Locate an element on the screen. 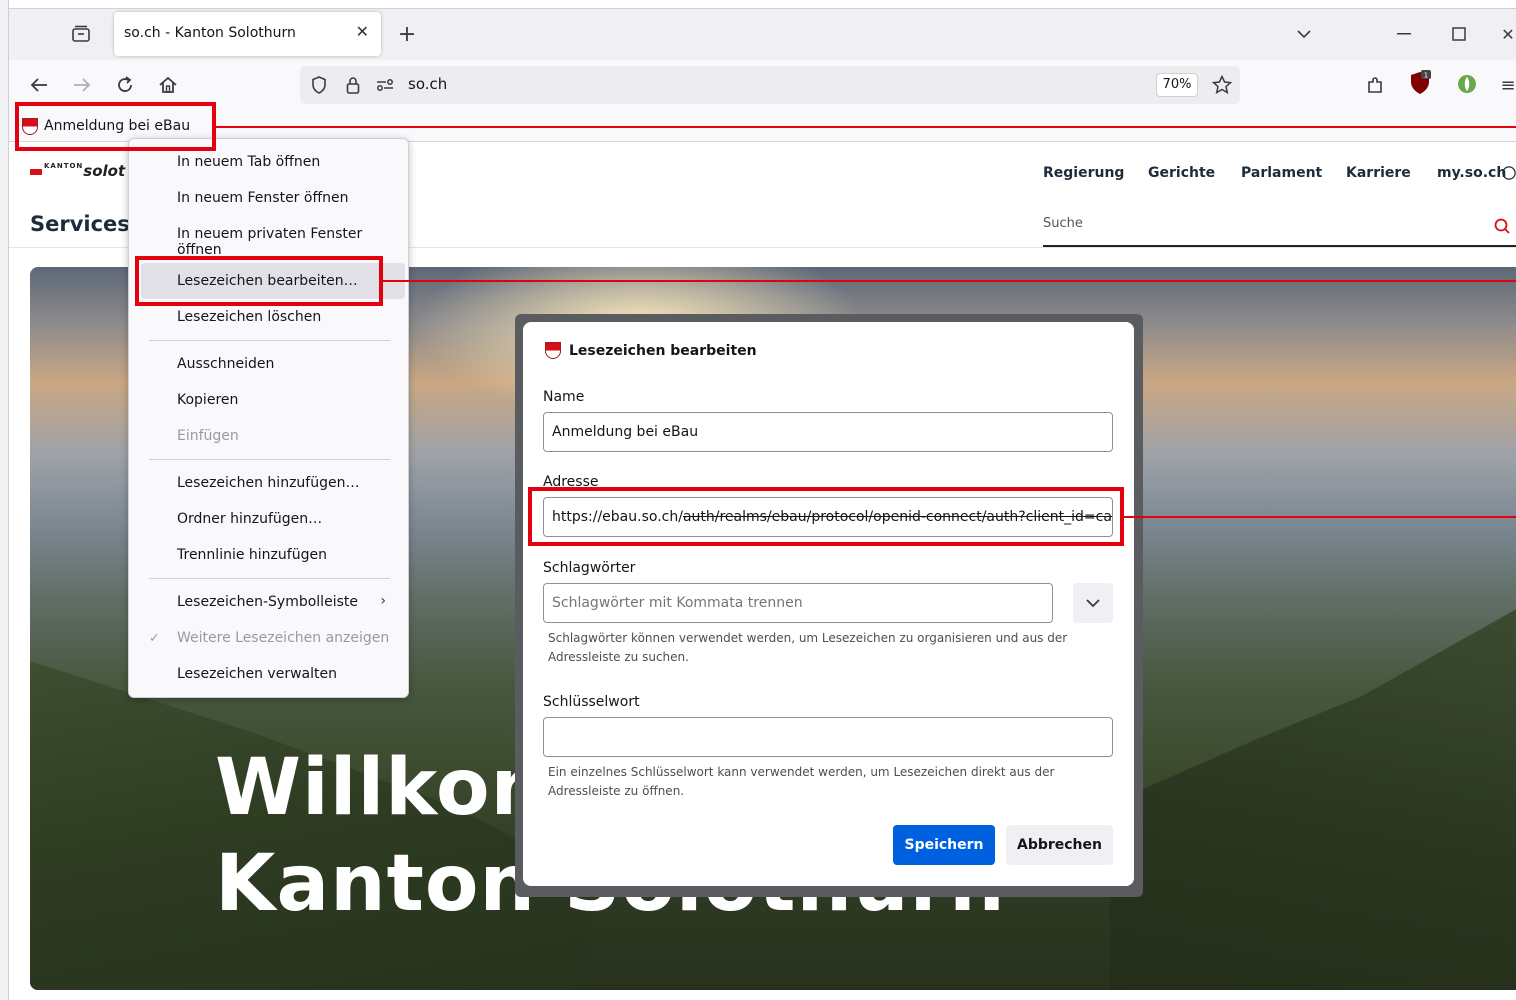  bookmark-item-ebau: Anmeldung bei eBau is located at coordinates (106, 126).